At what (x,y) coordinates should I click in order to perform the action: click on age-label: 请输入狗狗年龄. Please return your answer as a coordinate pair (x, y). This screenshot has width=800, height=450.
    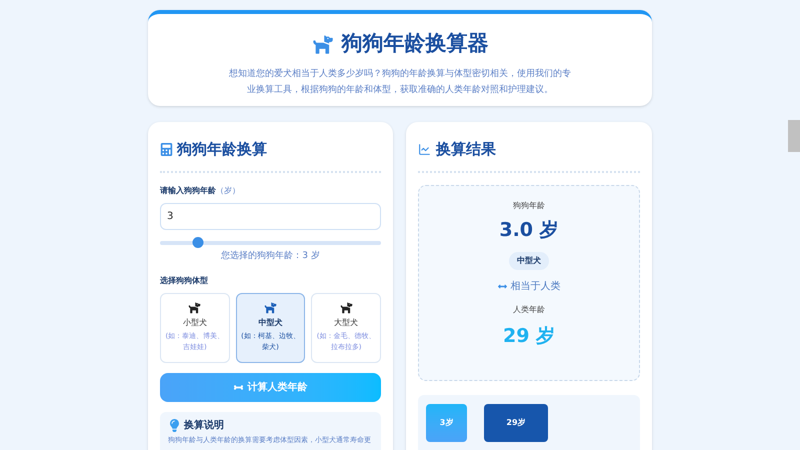
    Looking at the image, I should click on (188, 190).